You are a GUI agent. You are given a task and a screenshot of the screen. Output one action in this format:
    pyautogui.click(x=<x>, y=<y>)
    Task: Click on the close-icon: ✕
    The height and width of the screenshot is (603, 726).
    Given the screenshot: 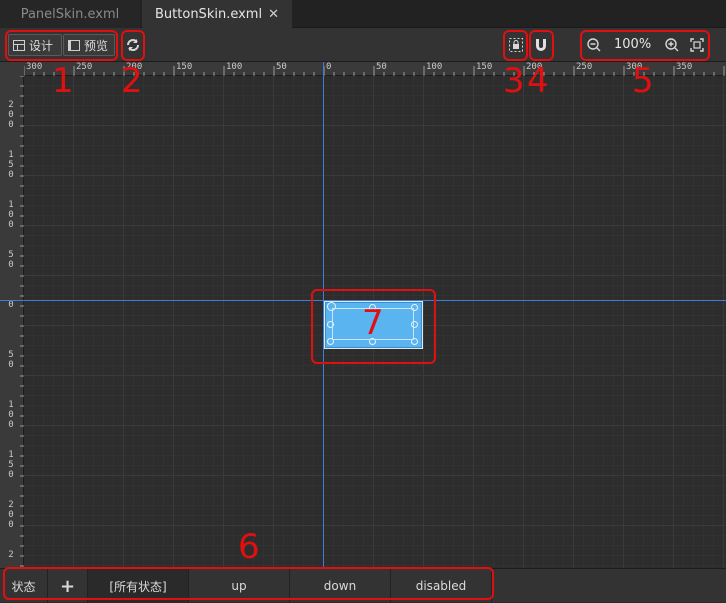 What is the action you would take?
    pyautogui.click(x=273, y=14)
    